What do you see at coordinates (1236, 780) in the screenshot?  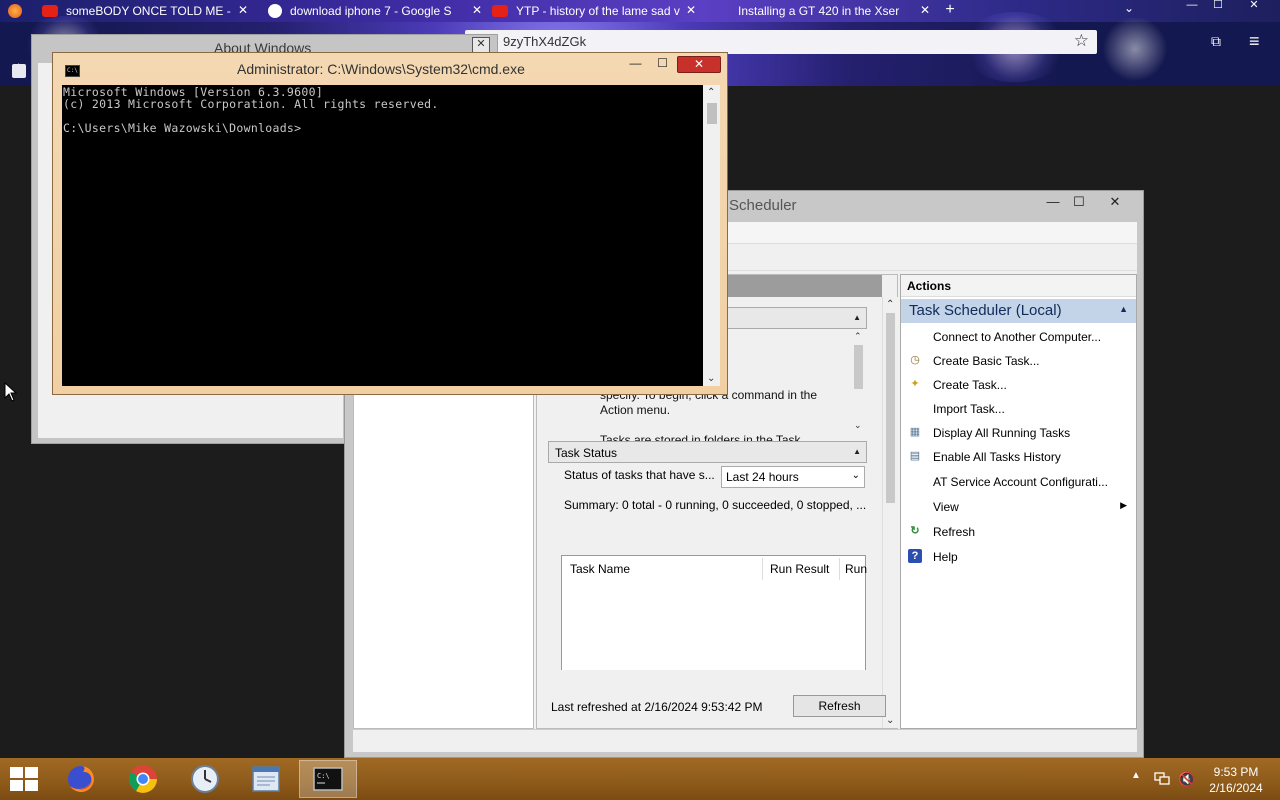 I see `system-clock: 9:53 PM 2/16/2024` at bounding box center [1236, 780].